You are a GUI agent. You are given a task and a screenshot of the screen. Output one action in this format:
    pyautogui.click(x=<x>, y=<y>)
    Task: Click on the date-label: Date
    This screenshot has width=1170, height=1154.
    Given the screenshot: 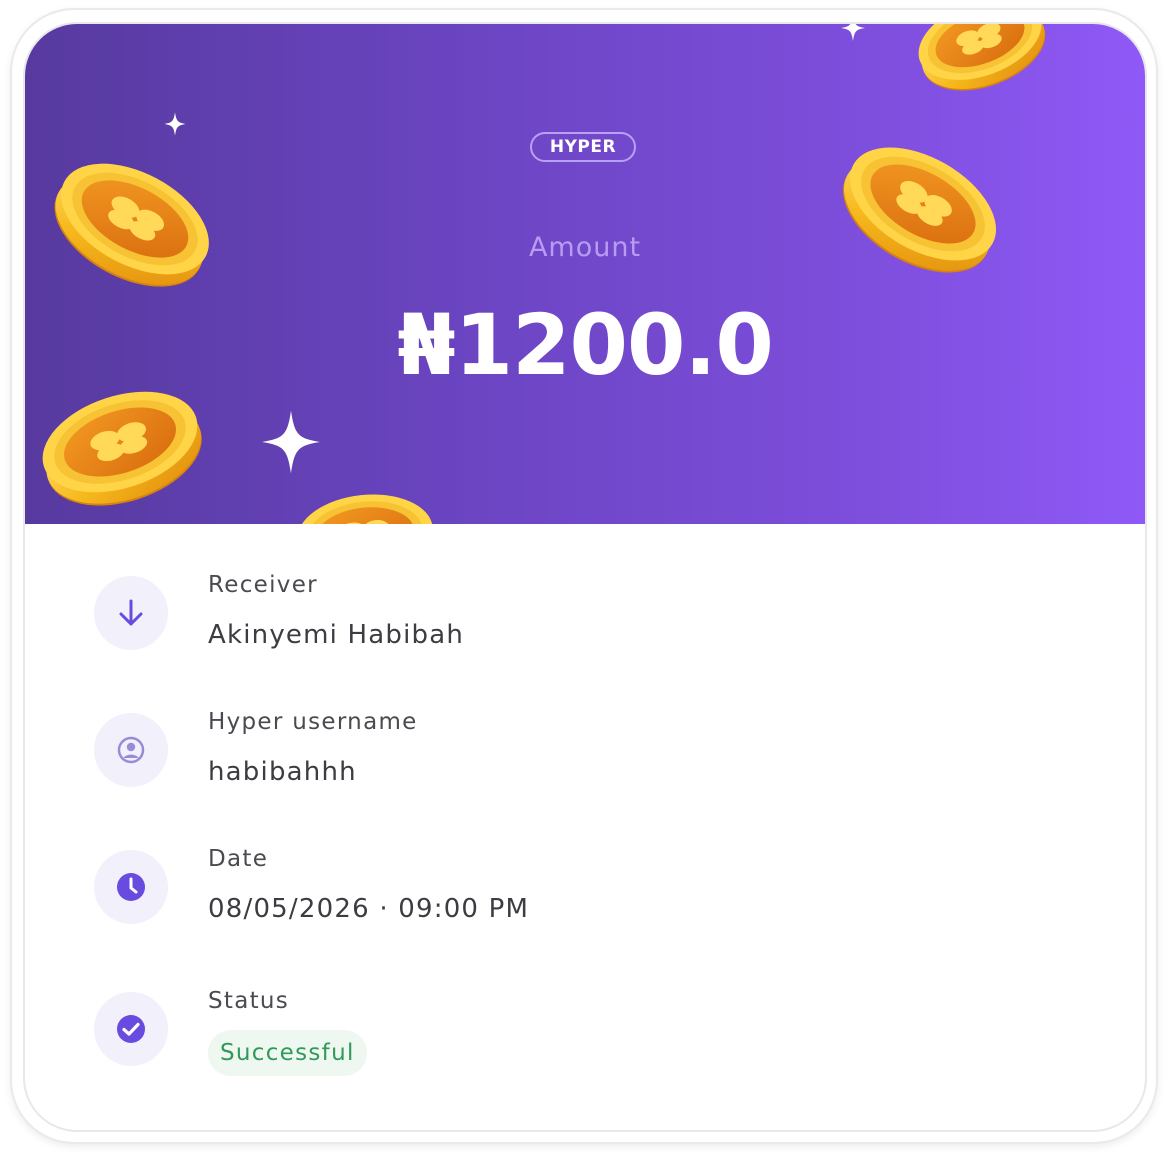 What is the action you would take?
    pyautogui.click(x=238, y=859)
    